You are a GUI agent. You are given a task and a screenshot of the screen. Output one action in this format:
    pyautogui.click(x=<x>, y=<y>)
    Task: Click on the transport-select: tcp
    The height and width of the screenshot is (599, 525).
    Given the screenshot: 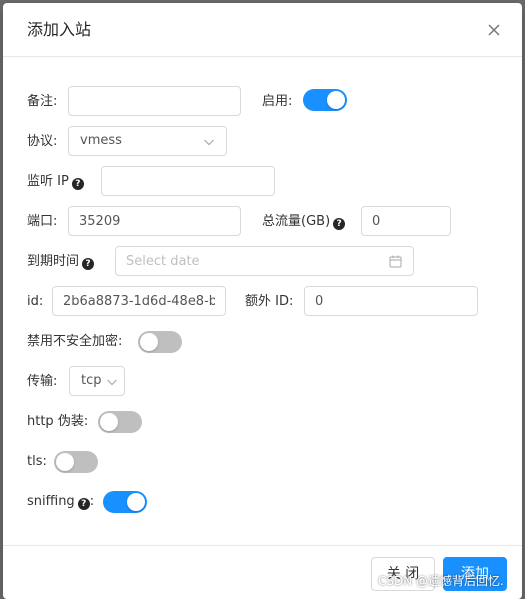 What is the action you would take?
    pyautogui.click(x=97, y=381)
    